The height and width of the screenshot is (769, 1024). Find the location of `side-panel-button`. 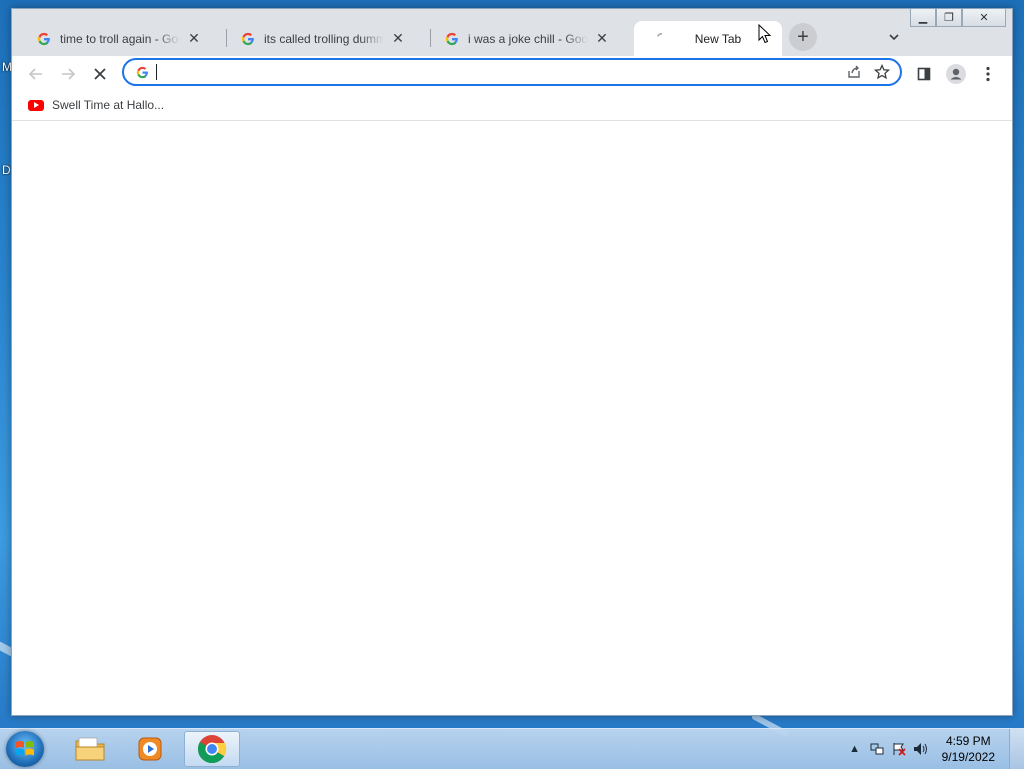

side-panel-button is located at coordinates (924, 74).